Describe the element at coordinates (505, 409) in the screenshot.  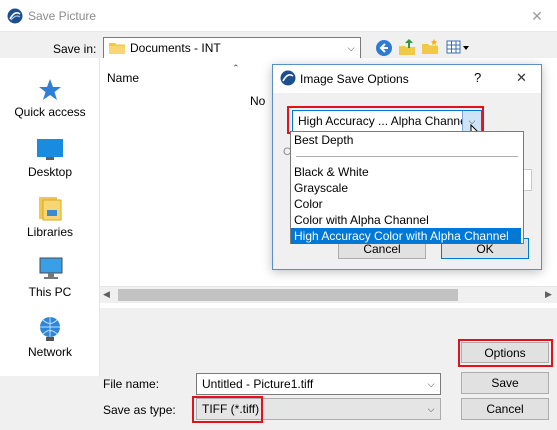
I see `cancel-button: Cancel` at that location.